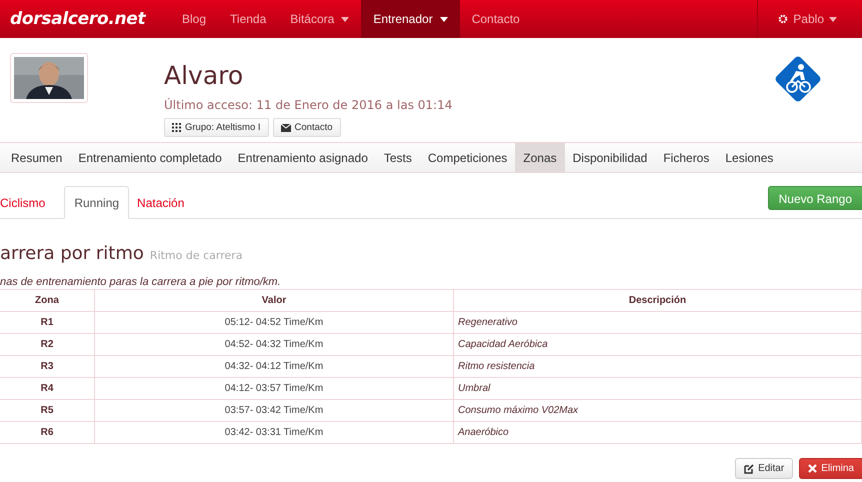 The width and height of the screenshot is (862, 482). I want to click on site-logo: dorsalcero.net, so click(85, 19).